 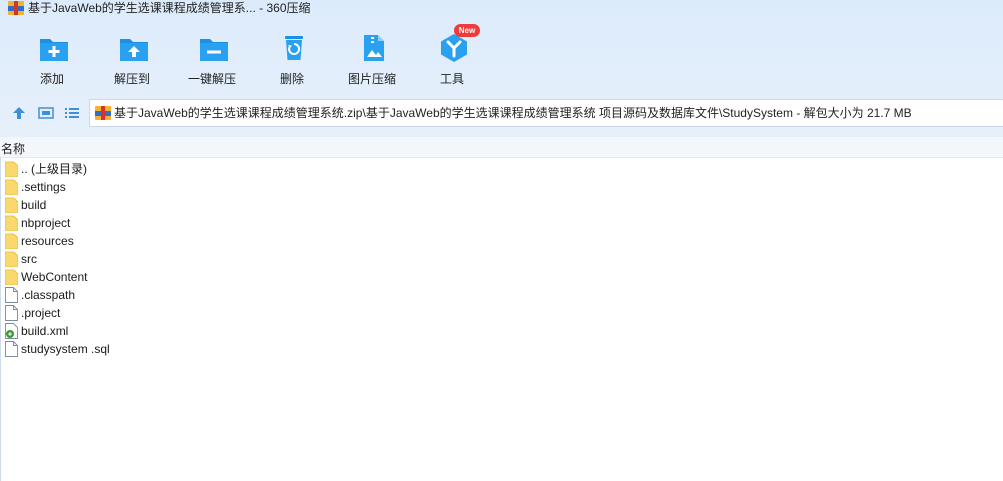 I want to click on extract-to-label: 解压到, so click(x=131, y=79).